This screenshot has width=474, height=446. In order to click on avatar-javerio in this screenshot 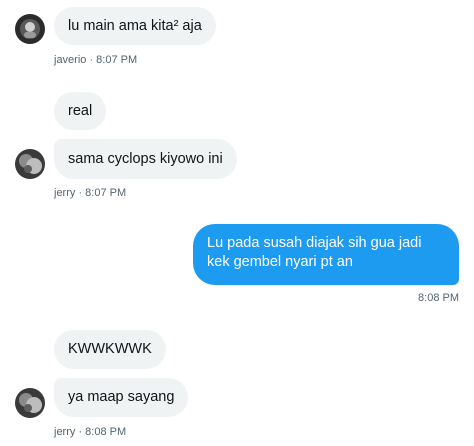, I will do `click(30, 29)`.